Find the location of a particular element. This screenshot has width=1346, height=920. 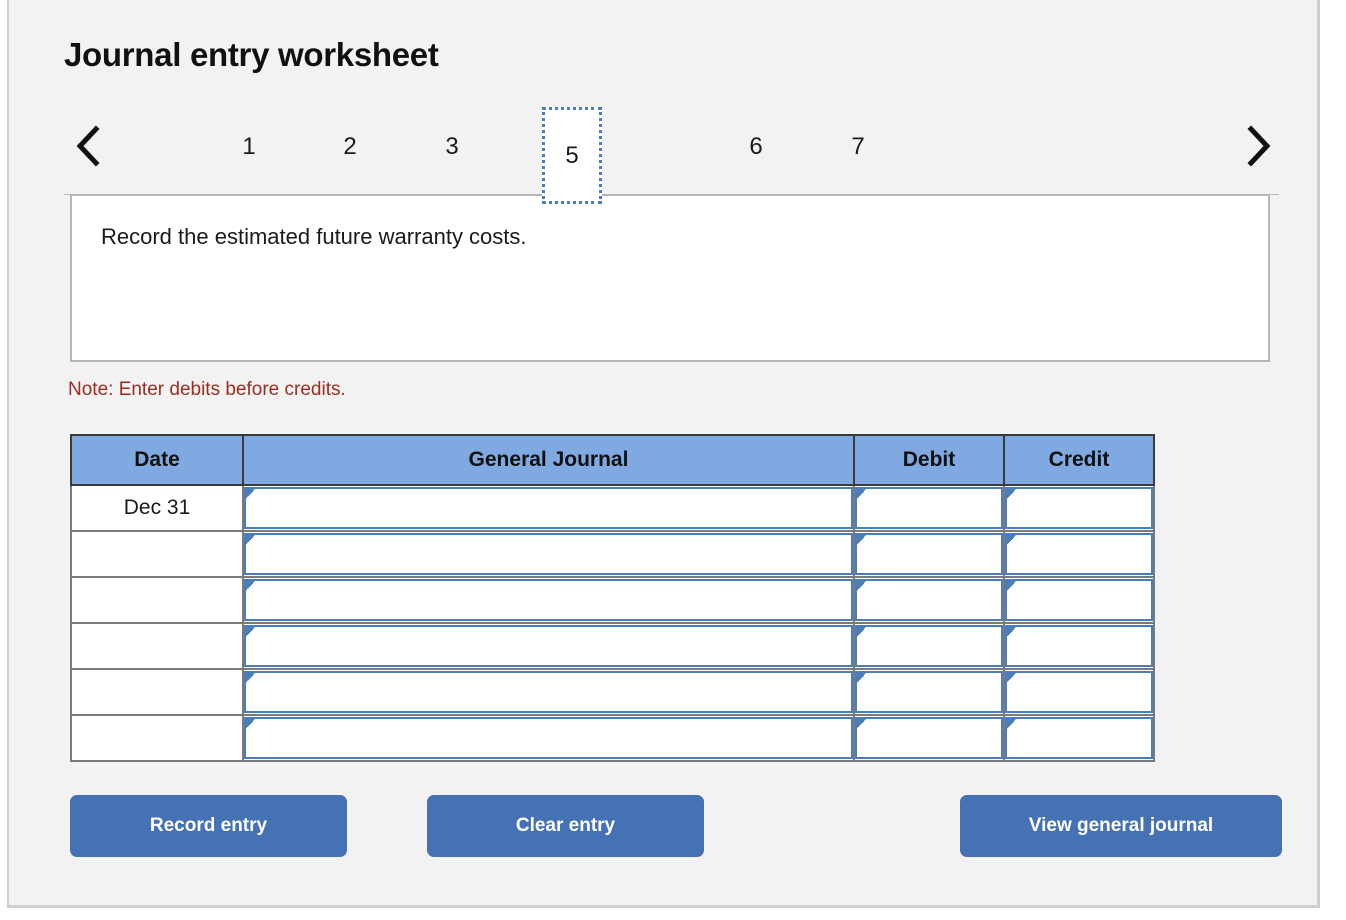

entry-tab-3: 3 is located at coordinates (452, 147).